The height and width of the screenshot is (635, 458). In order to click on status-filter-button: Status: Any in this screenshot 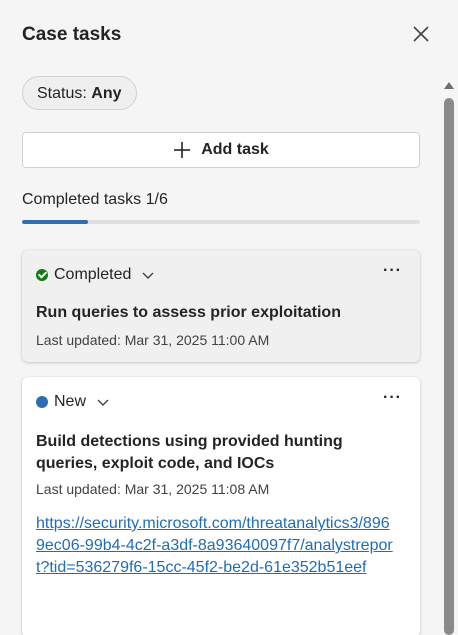, I will do `click(79, 93)`.